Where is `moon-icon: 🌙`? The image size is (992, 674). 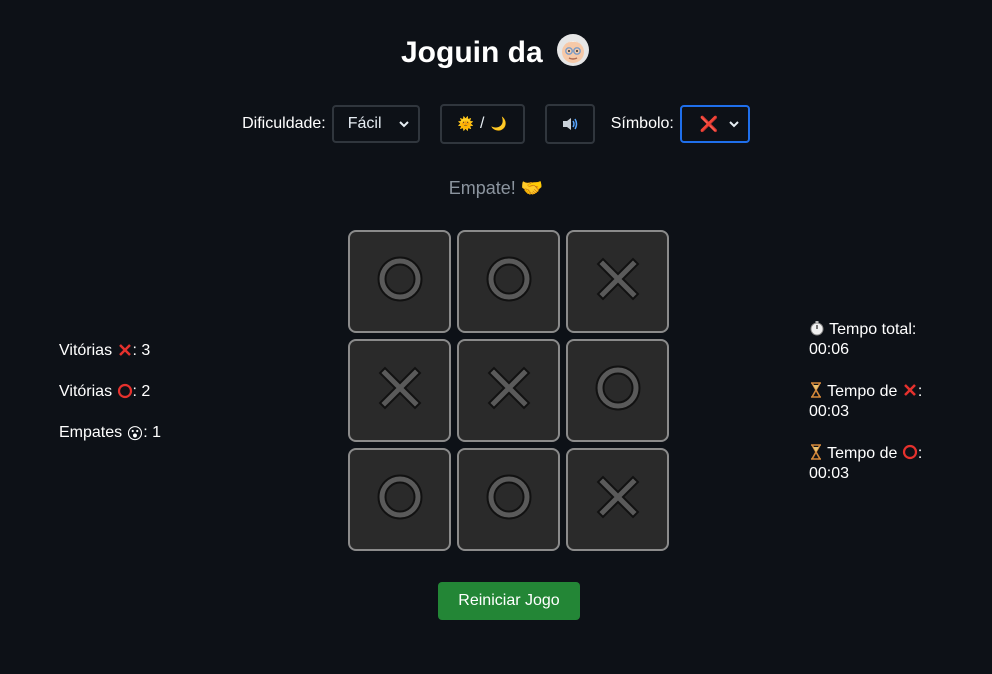
moon-icon: 🌙 is located at coordinates (498, 123).